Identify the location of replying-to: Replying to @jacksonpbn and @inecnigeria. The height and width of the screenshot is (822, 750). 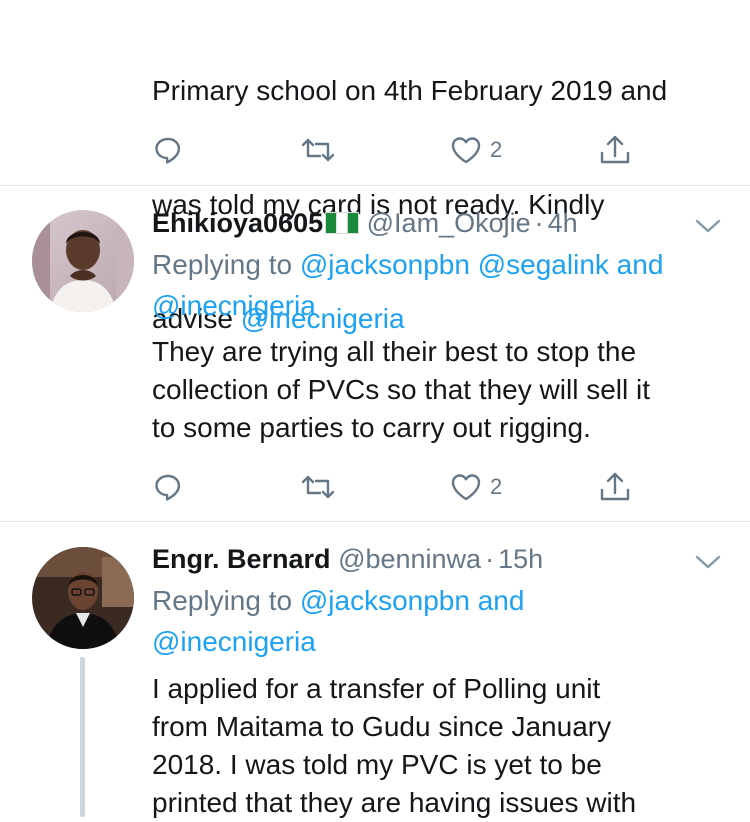
(439, 621).